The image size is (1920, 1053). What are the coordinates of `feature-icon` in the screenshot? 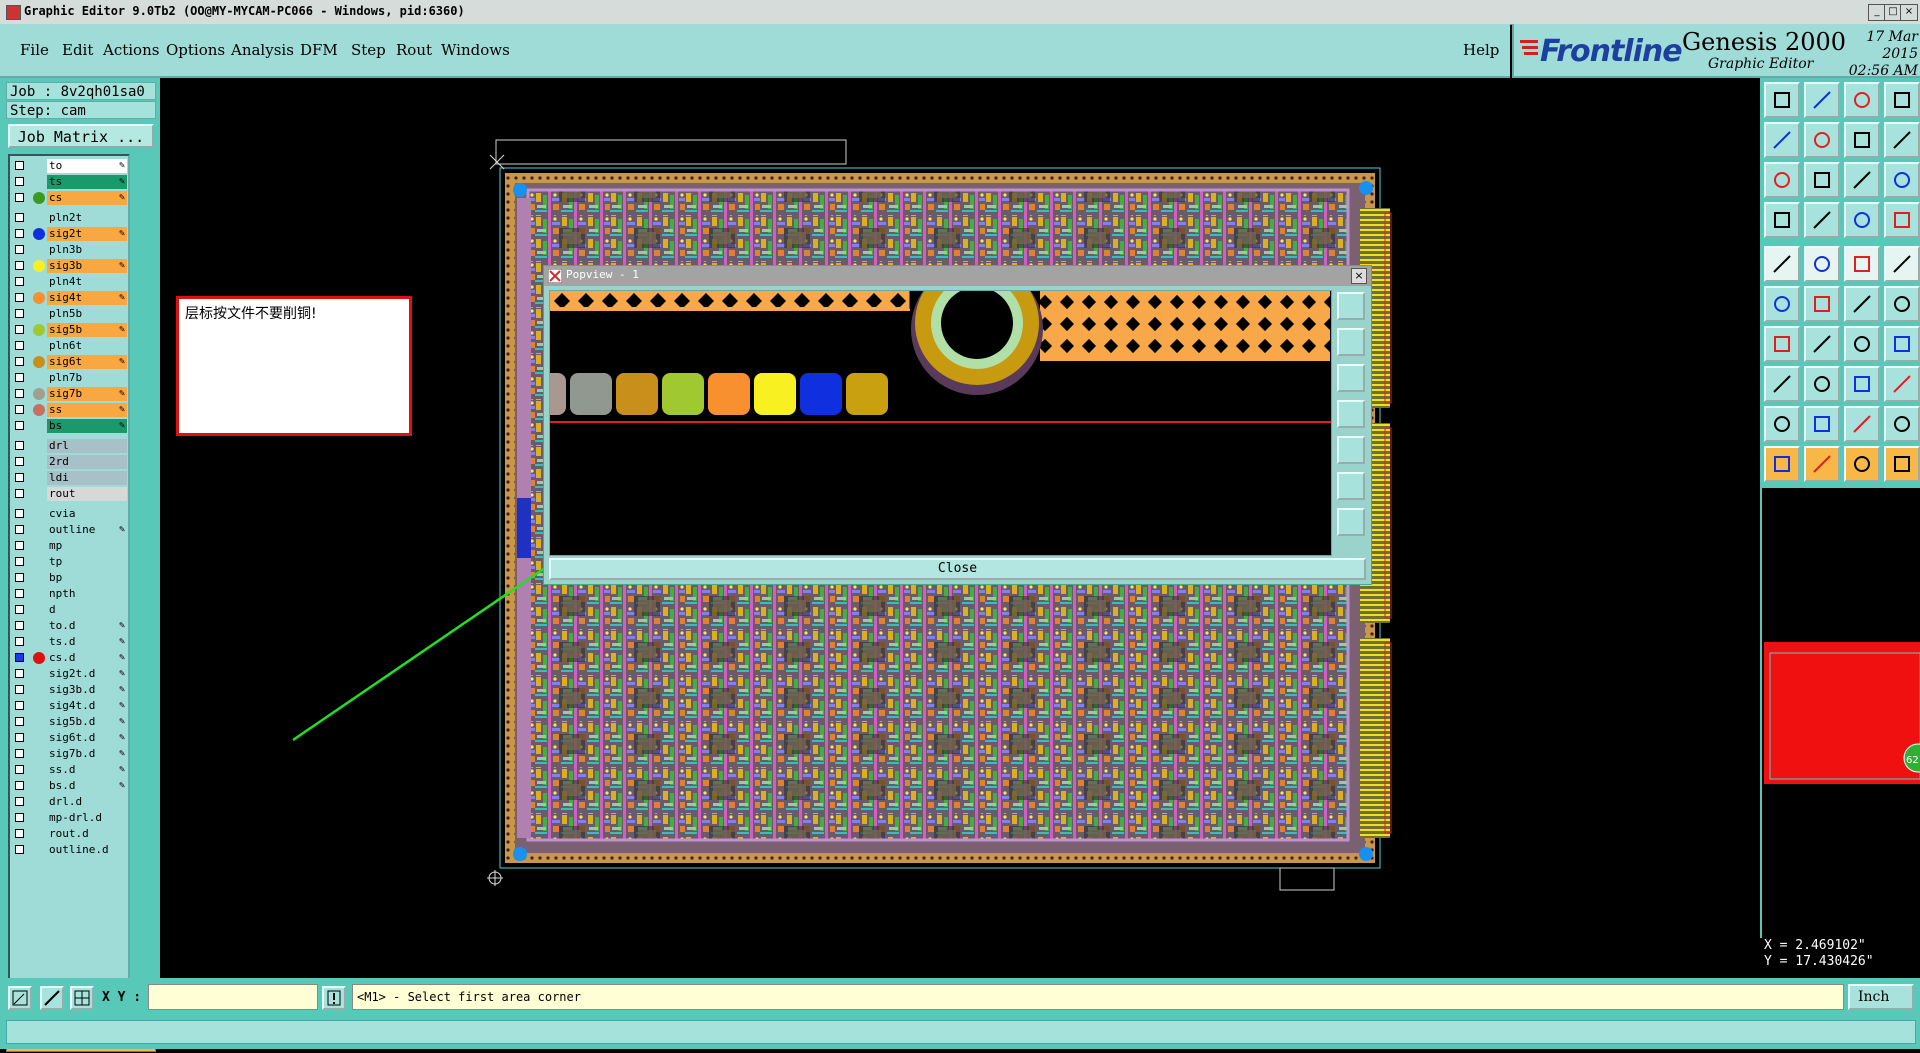 It's located at (1822, 220).